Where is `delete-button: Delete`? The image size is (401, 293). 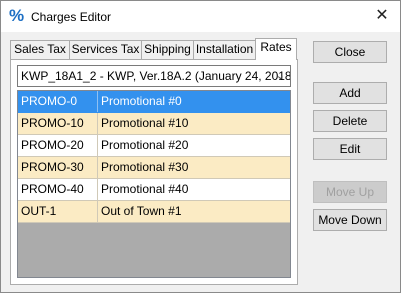 delete-button: Delete is located at coordinates (350, 121).